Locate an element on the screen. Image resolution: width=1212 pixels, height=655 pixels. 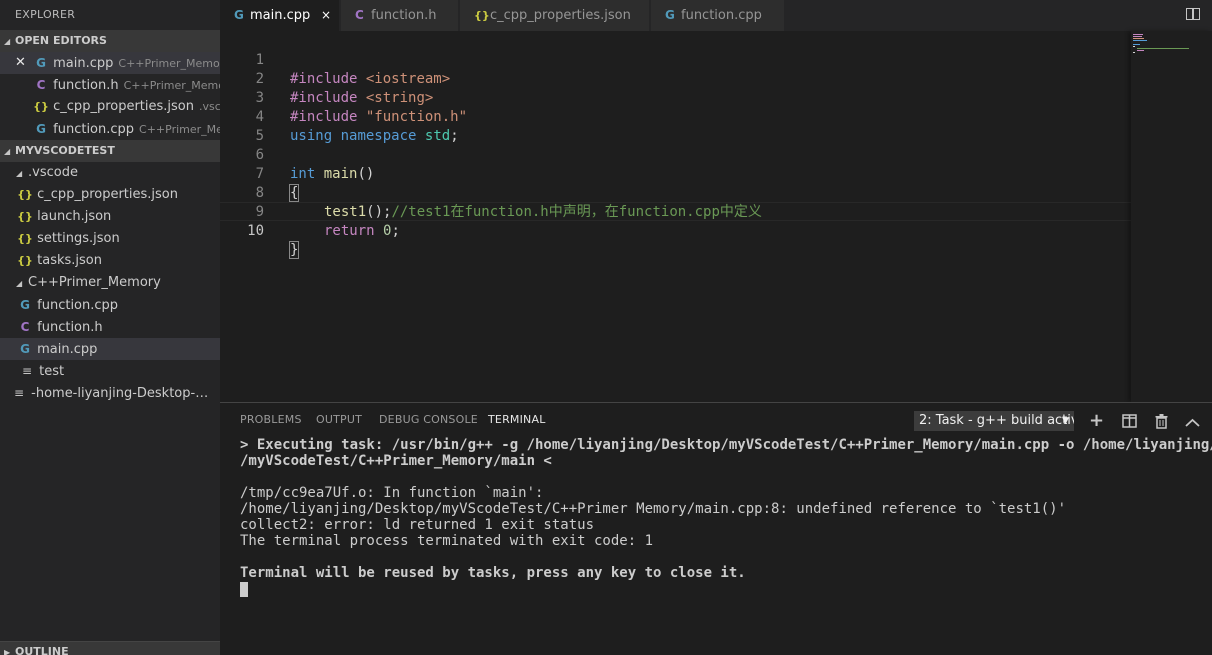
tree-item-label: test is located at coordinates (52, 371).